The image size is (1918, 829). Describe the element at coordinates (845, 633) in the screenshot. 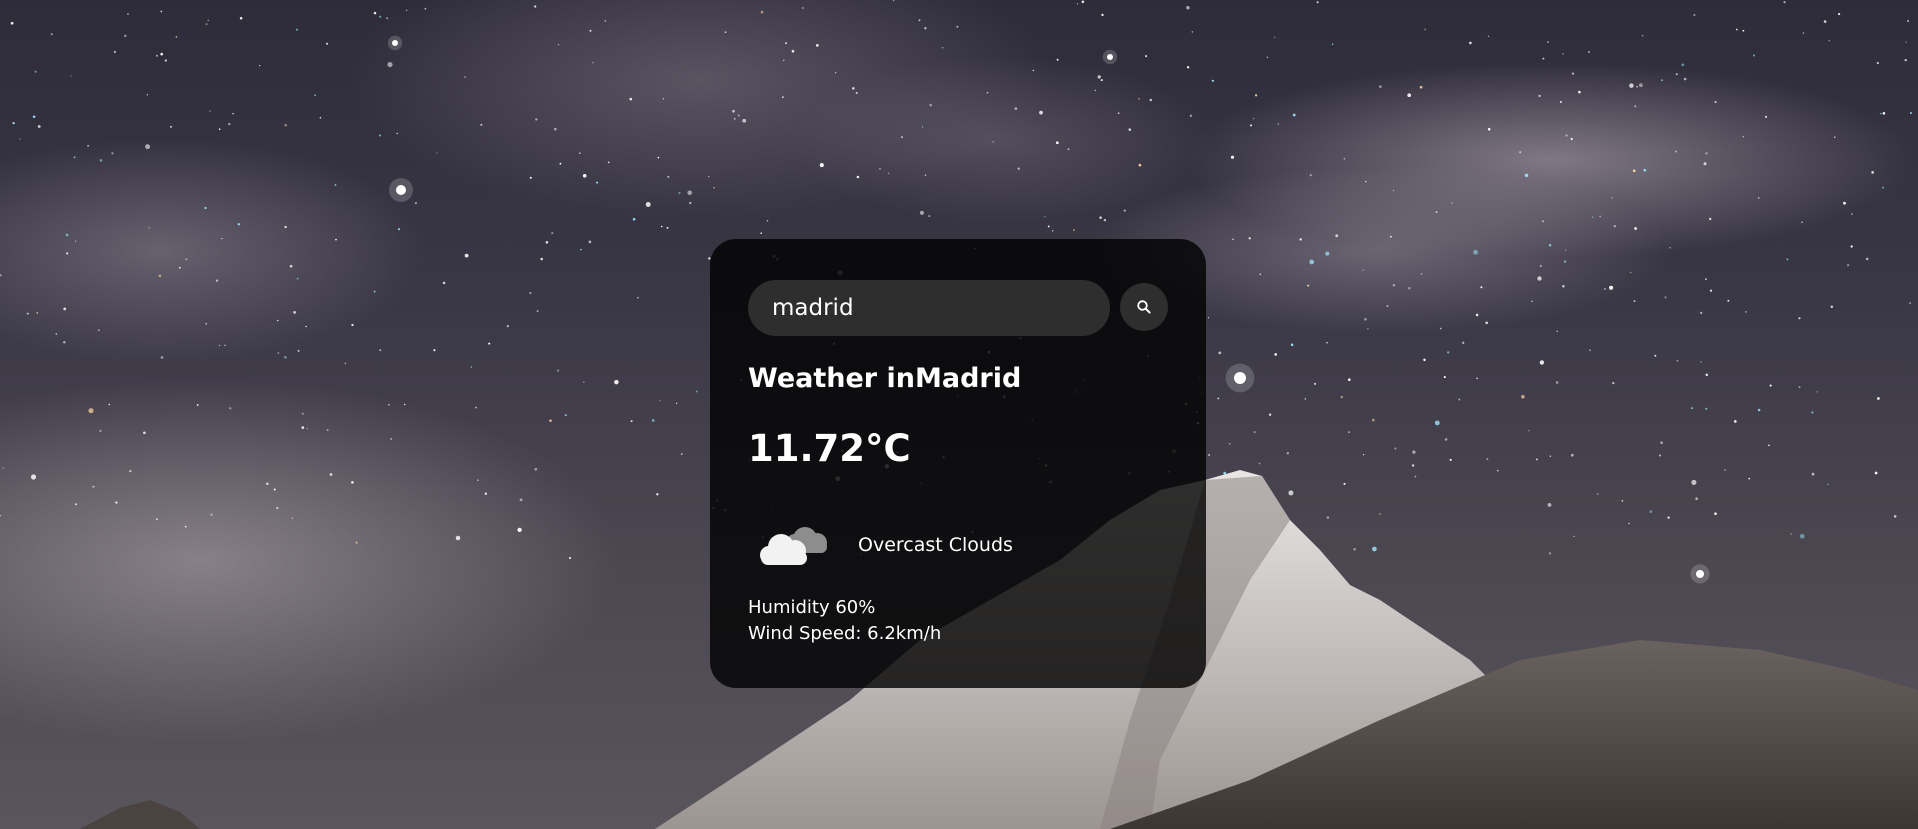

I see `wind-speed-text: Wind Speed: 6.2km/h` at that location.